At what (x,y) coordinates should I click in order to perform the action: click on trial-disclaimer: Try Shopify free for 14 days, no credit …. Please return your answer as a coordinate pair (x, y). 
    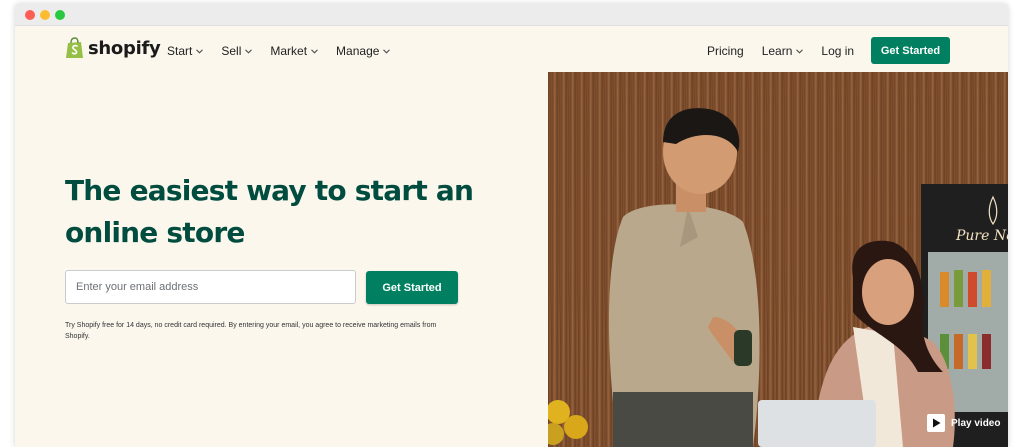
    Looking at the image, I should click on (251, 331).